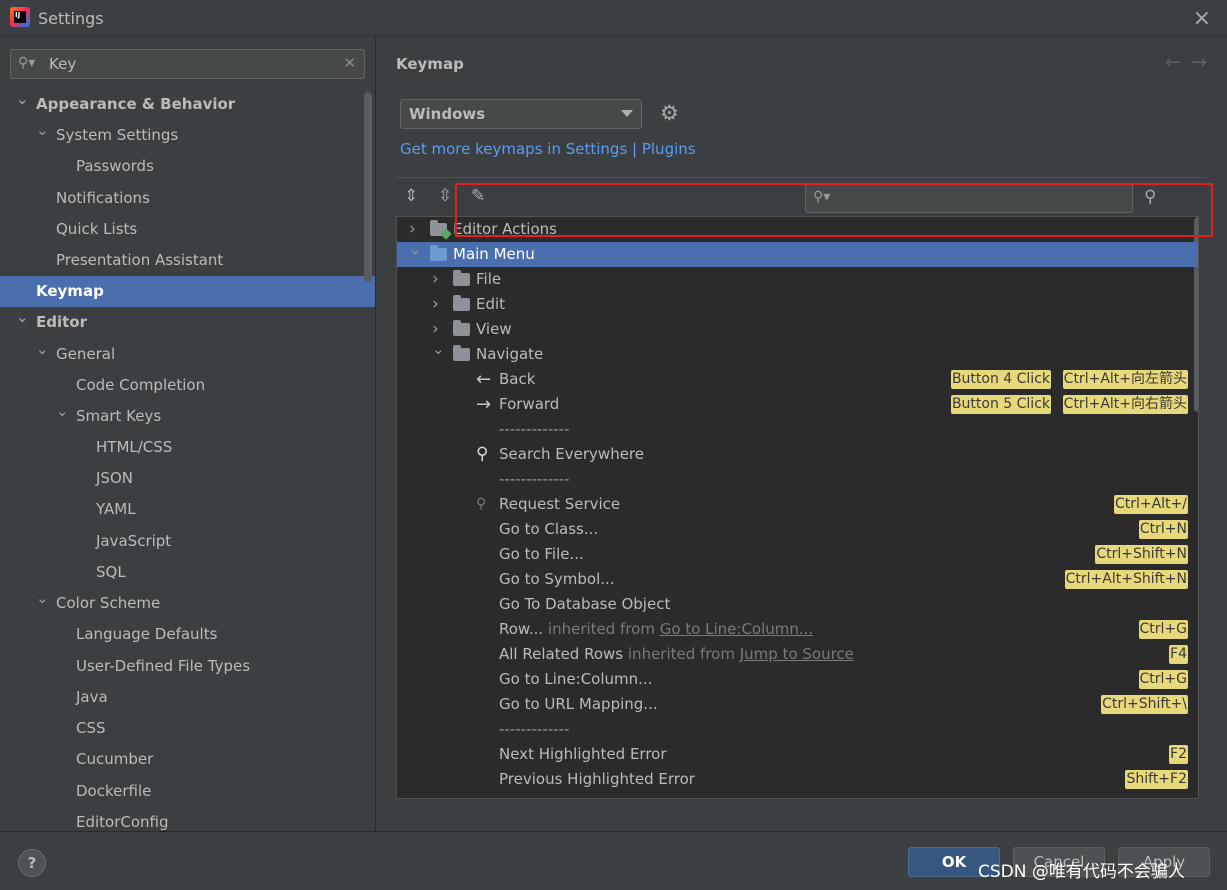  I want to click on action-label: Next Highlighted Error, so click(583, 754).